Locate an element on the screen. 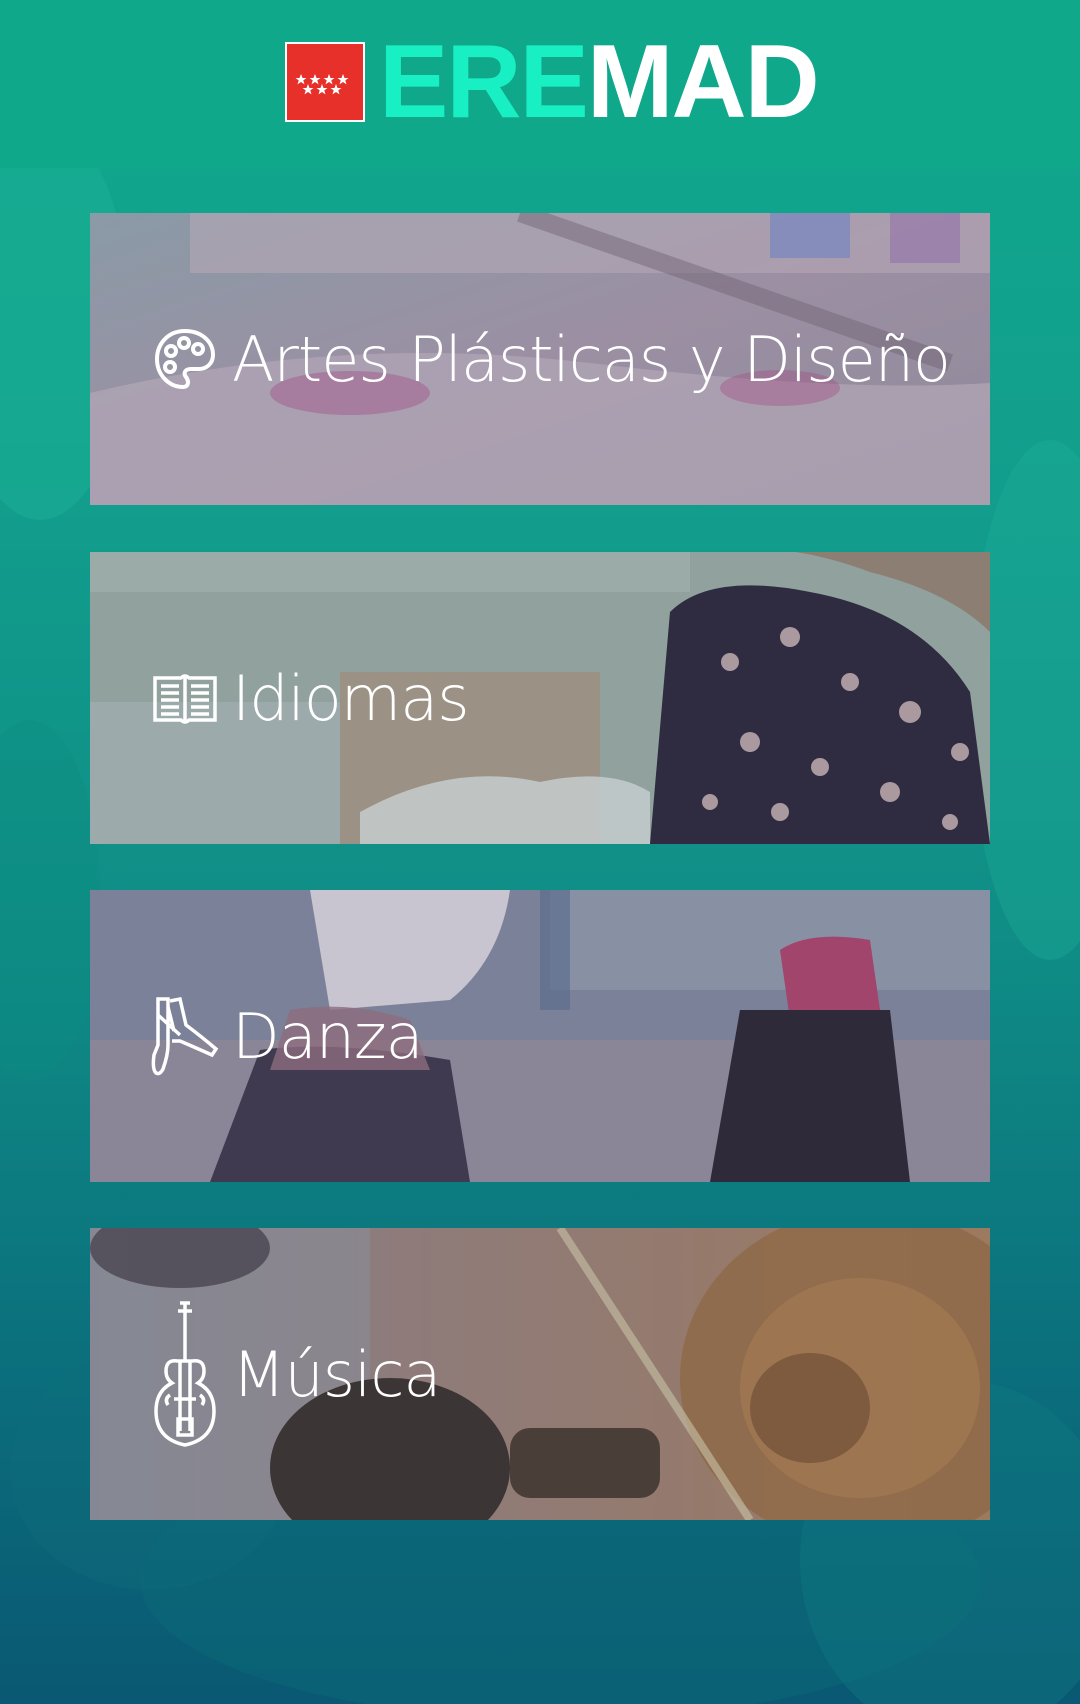 The width and height of the screenshot is (1080, 1704). logo-text-mad: MAD is located at coordinates (703, 82).